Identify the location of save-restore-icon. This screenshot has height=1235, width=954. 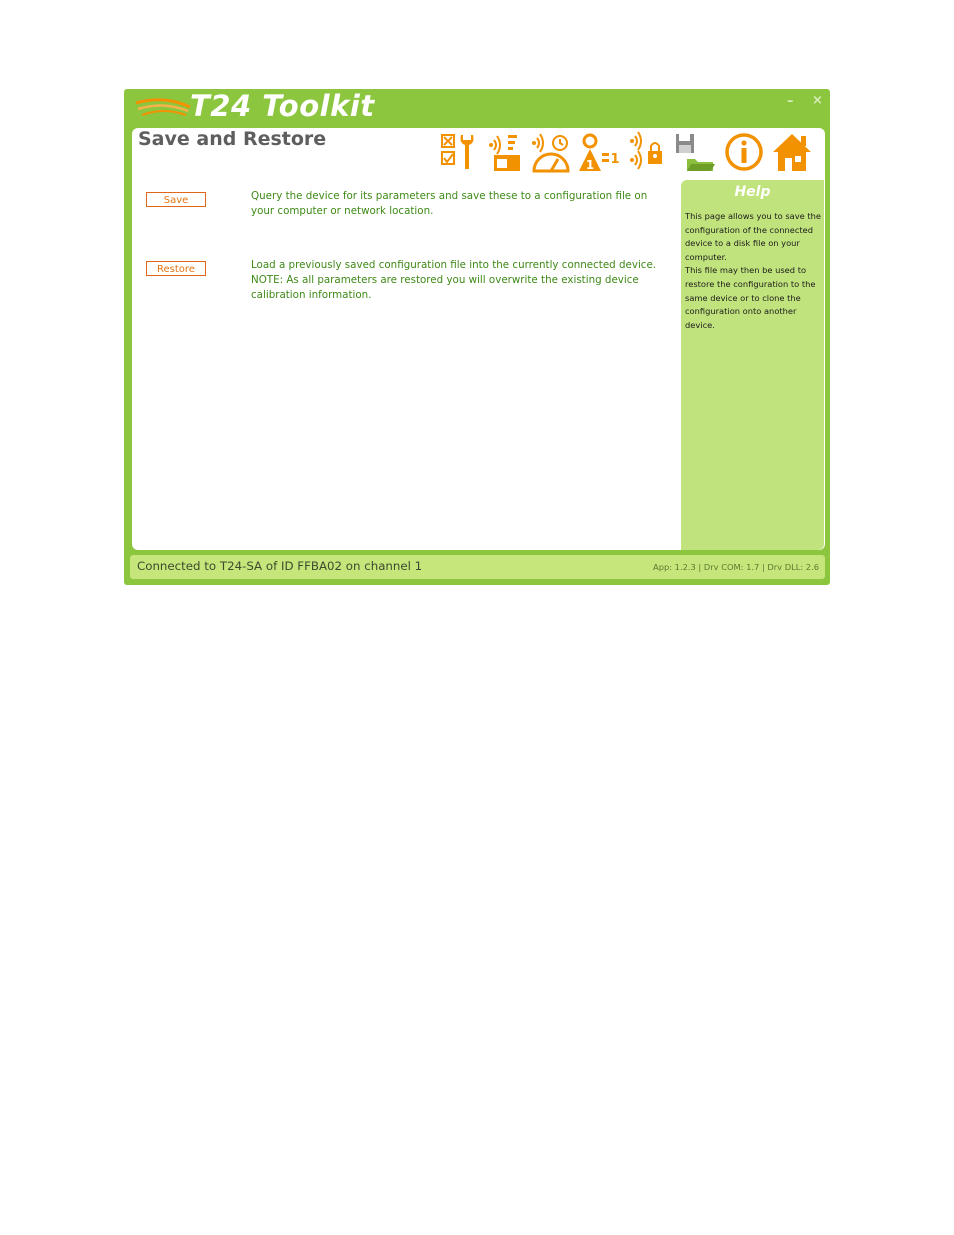
(695, 152).